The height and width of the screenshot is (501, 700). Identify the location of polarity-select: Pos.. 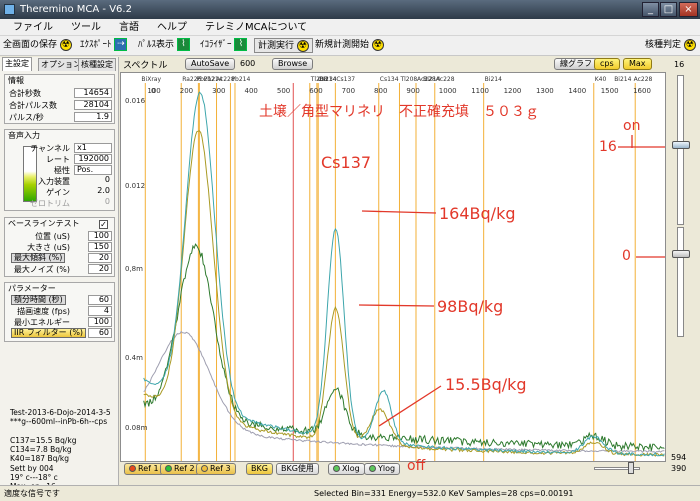
(93, 170).